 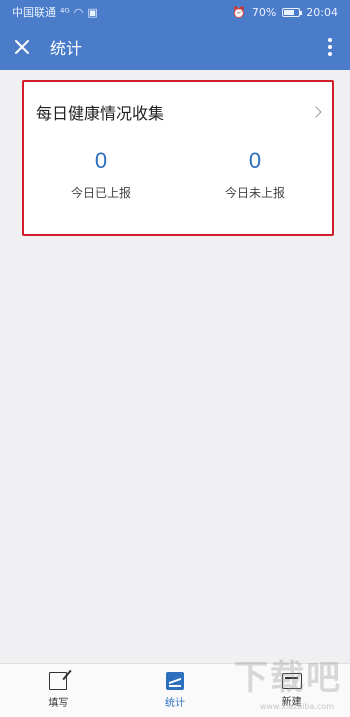 What do you see at coordinates (66, 48) in the screenshot?
I see `page-title: 统计` at bounding box center [66, 48].